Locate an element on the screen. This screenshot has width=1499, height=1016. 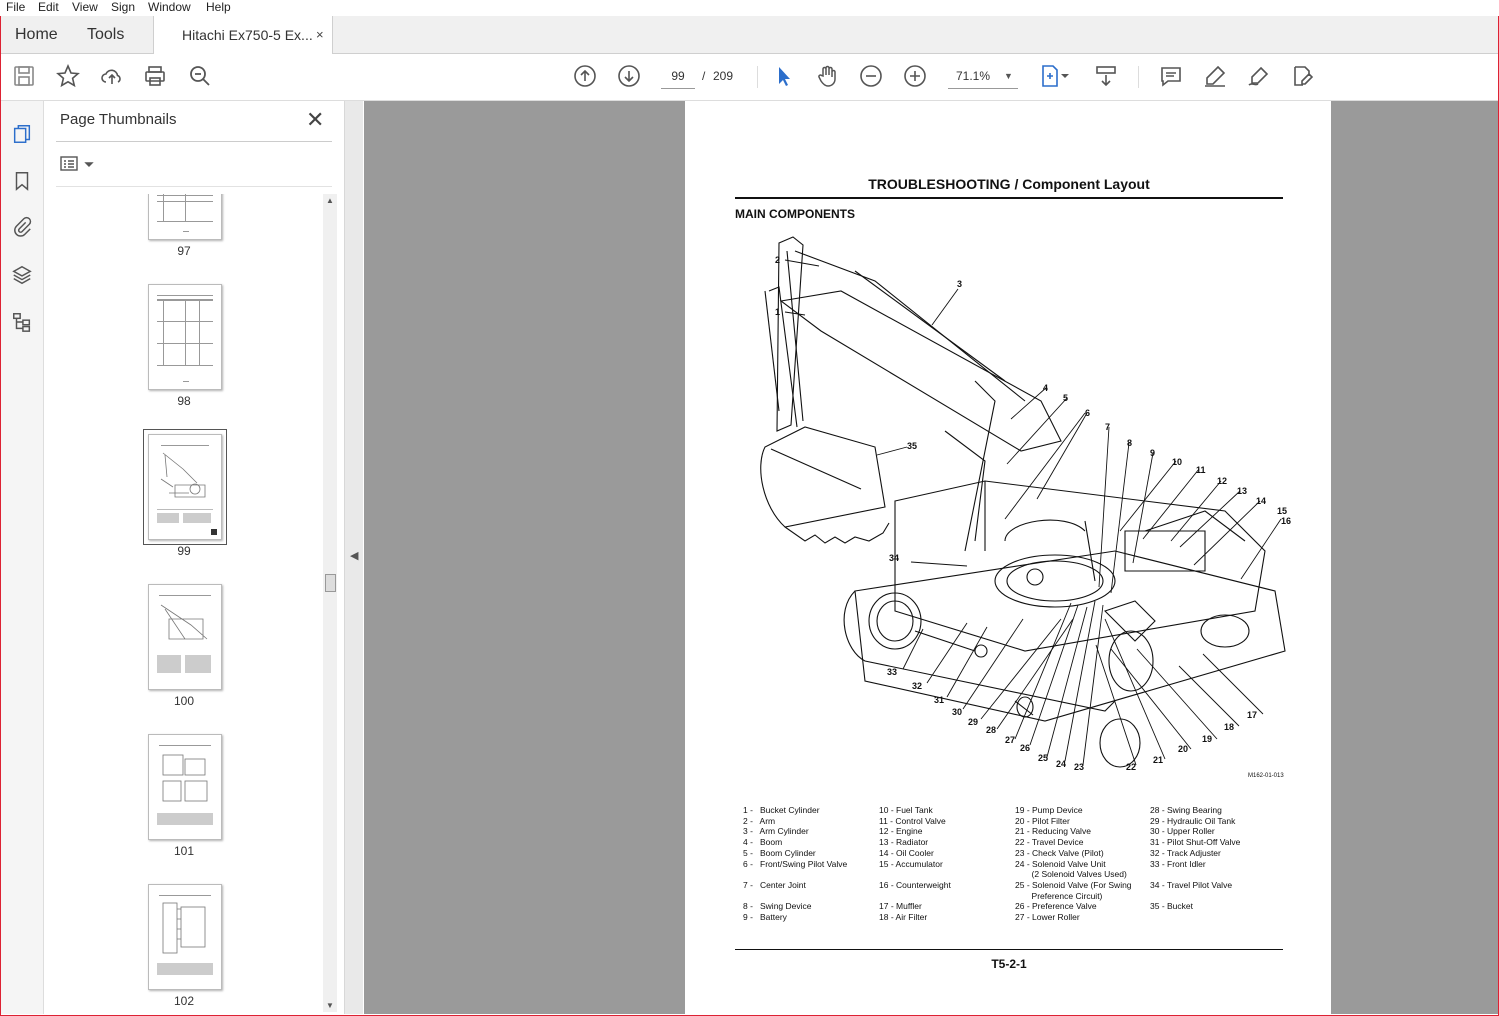
svg-text: 18 is located at coordinates (1229, 727).